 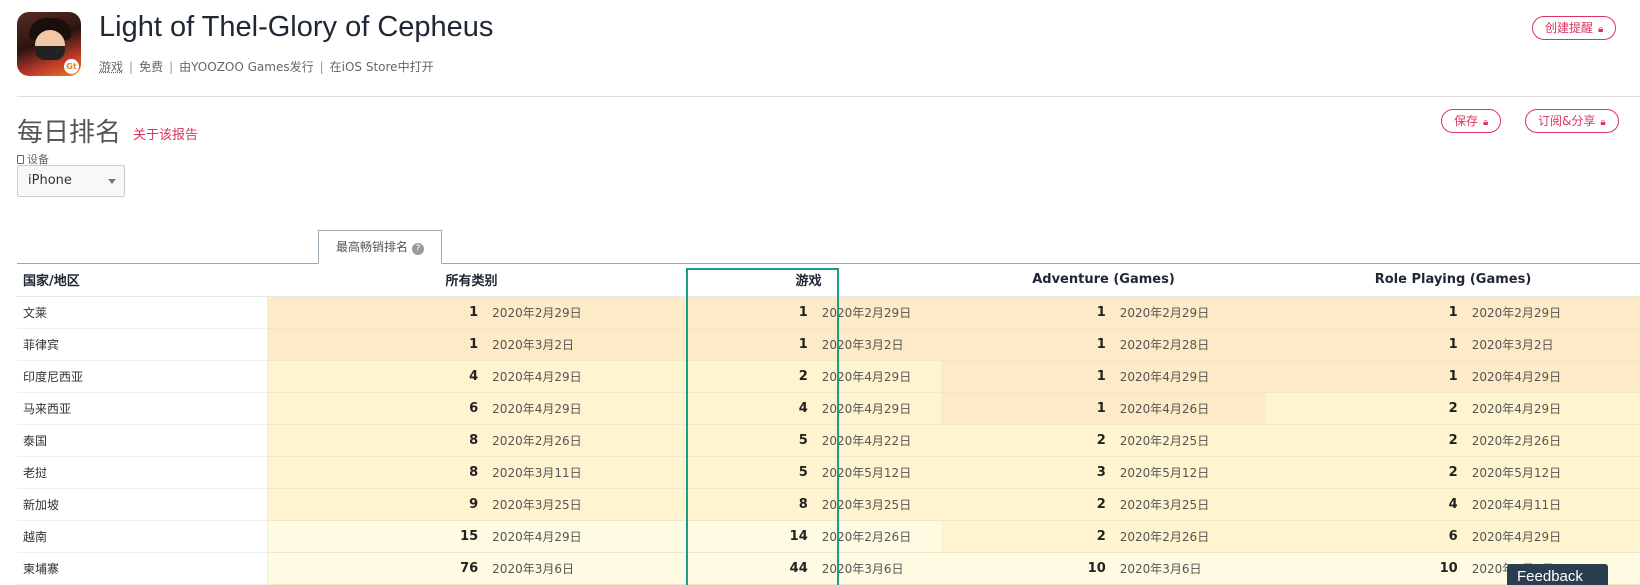 I want to click on rank-cell-content: 1 2020年4月26日, so click(x=1103, y=408).